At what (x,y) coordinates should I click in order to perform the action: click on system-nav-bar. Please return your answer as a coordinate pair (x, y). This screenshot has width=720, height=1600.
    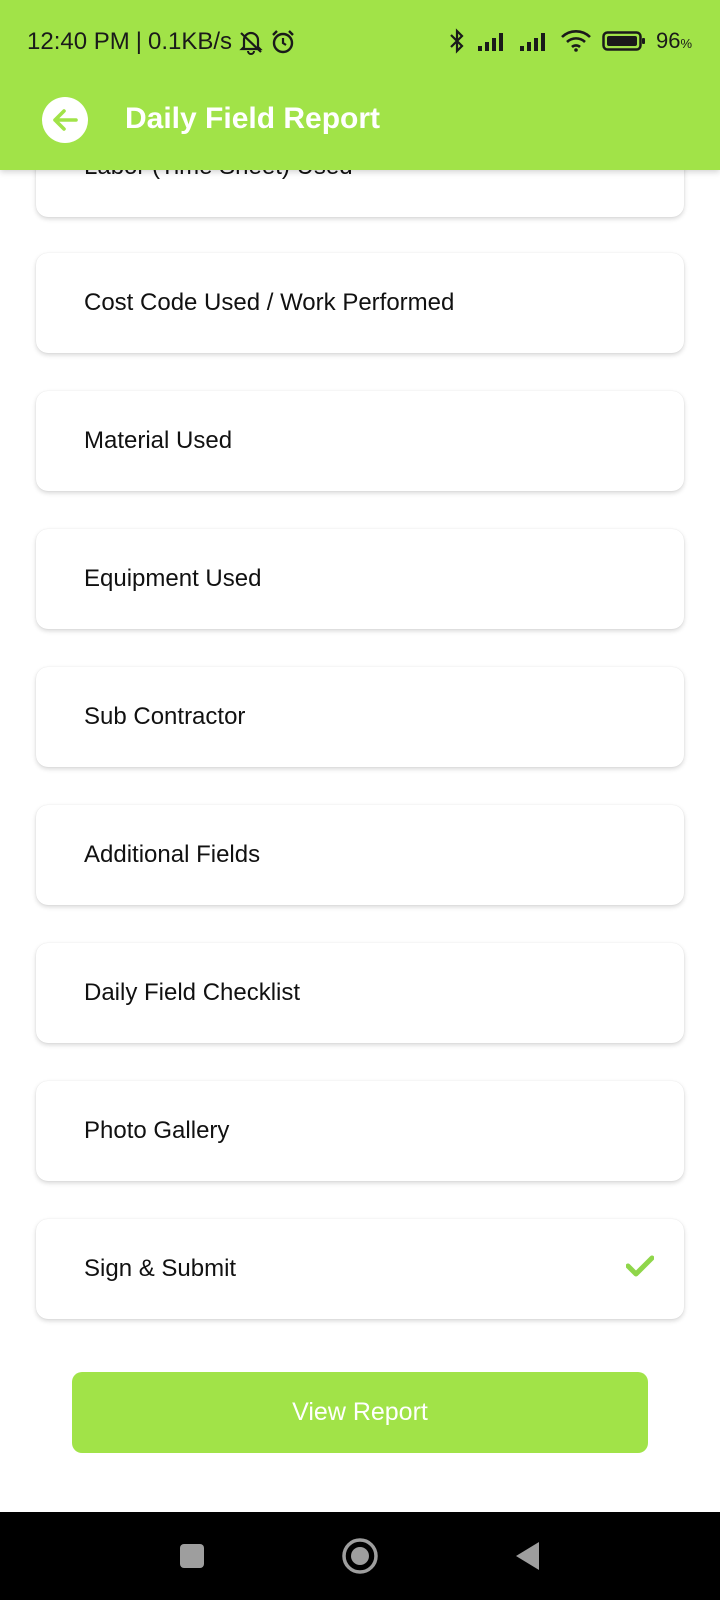
    Looking at the image, I should click on (360, 1556).